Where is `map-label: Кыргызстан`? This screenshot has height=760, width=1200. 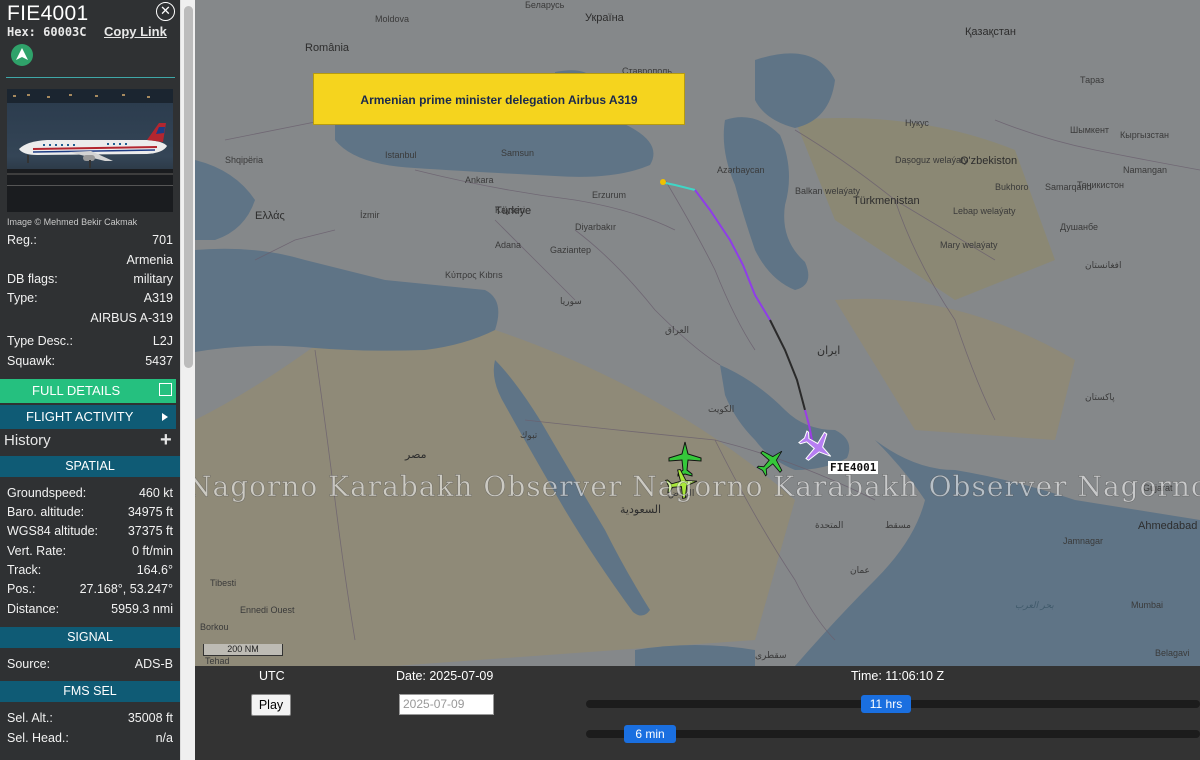 map-label: Кыргызстан is located at coordinates (1144, 135).